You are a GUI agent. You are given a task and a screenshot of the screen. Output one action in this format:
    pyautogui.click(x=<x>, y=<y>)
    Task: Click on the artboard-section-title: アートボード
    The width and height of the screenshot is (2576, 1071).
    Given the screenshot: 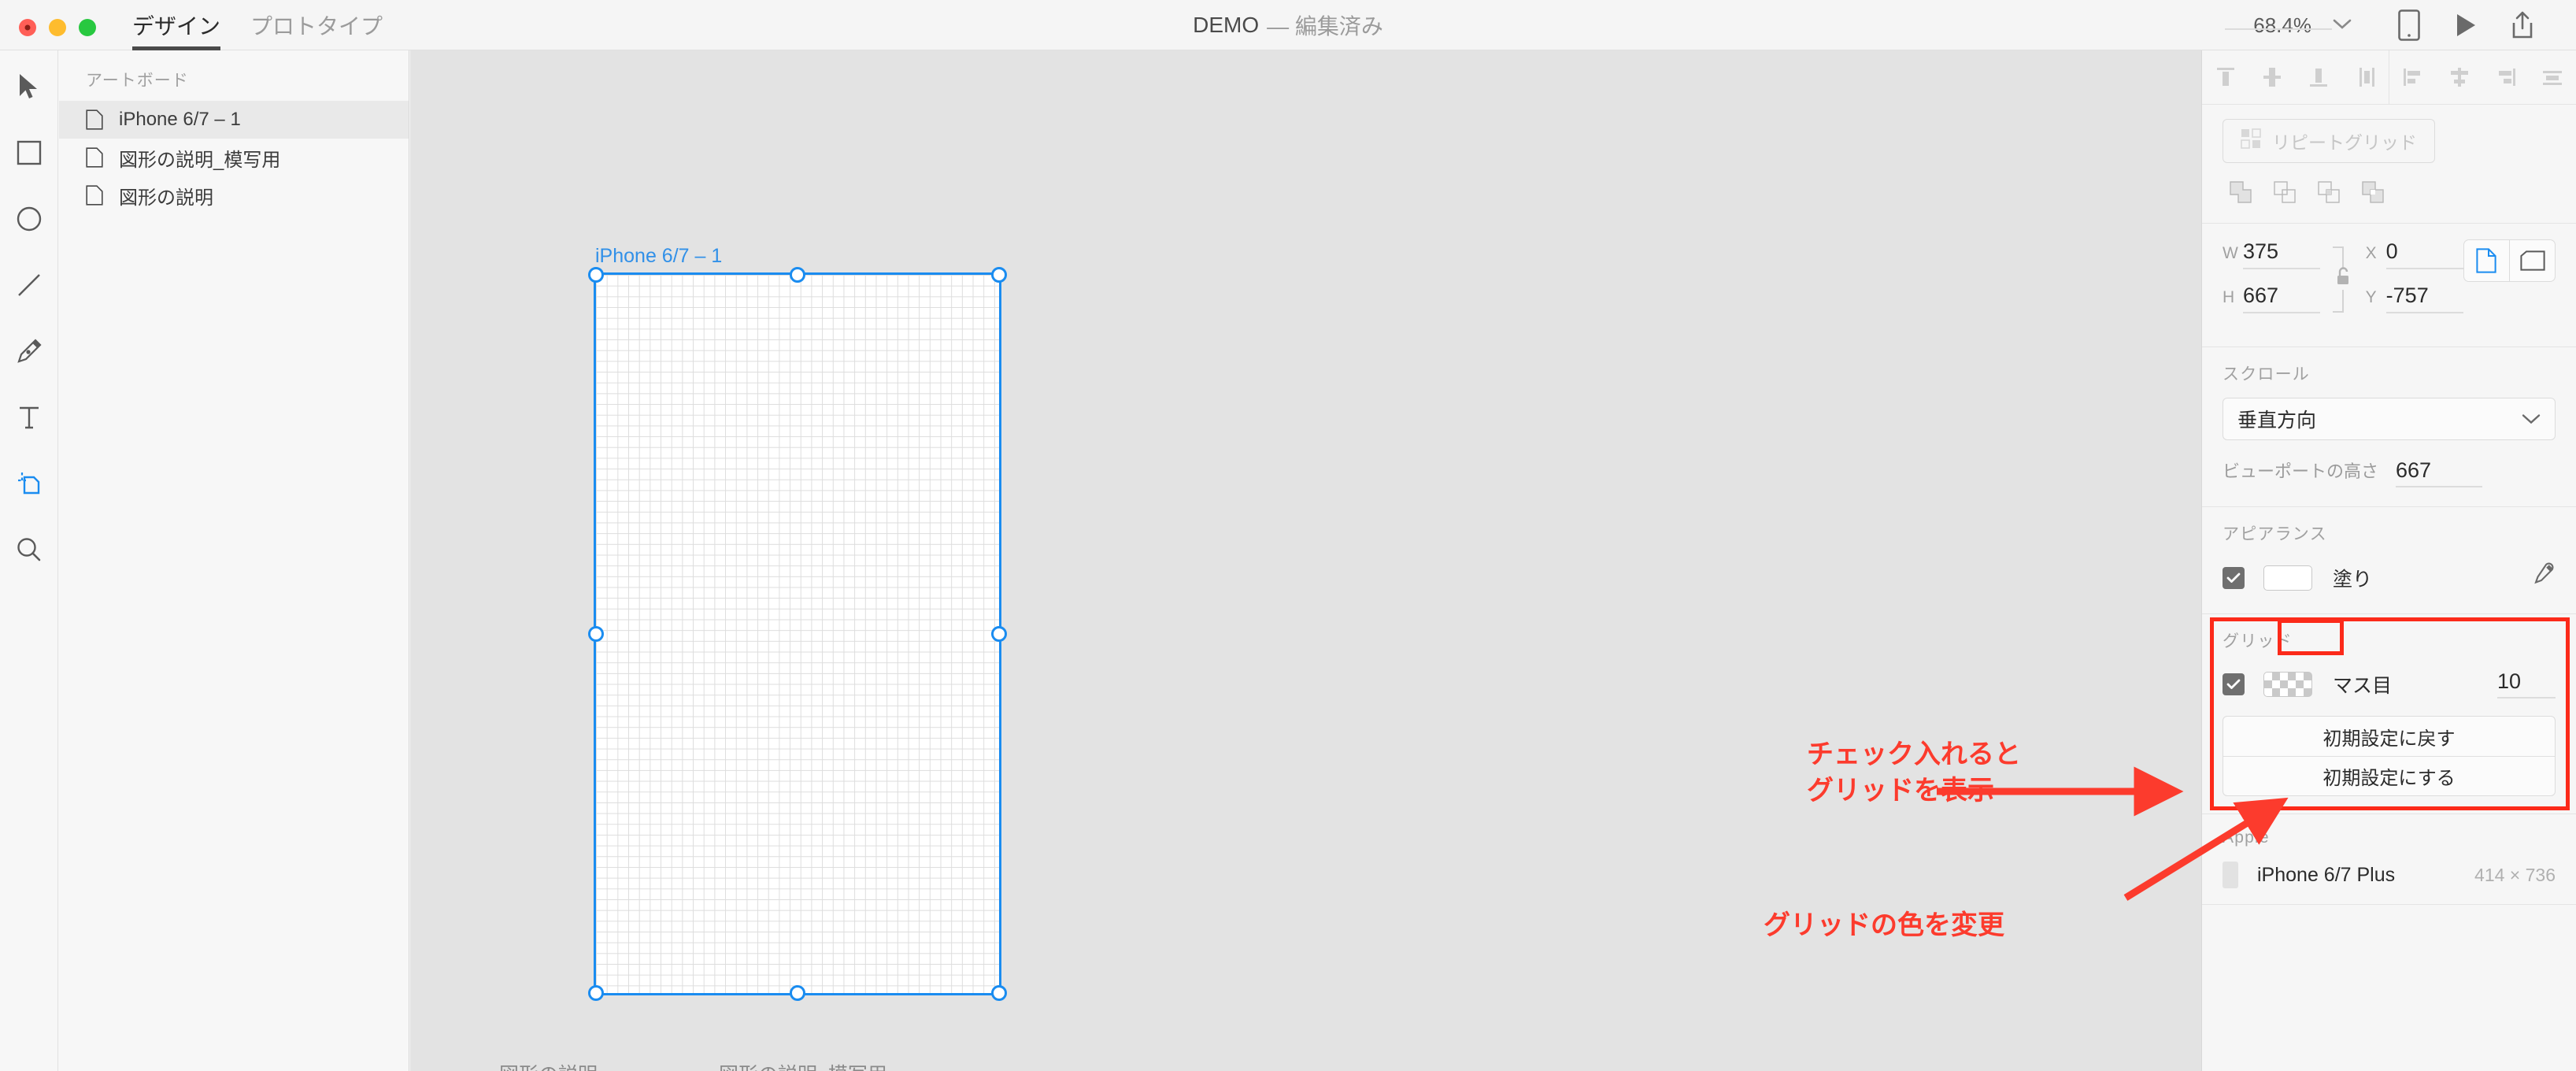 What is the action you would take?
    pyautogui.click(x=137, y=81)
    